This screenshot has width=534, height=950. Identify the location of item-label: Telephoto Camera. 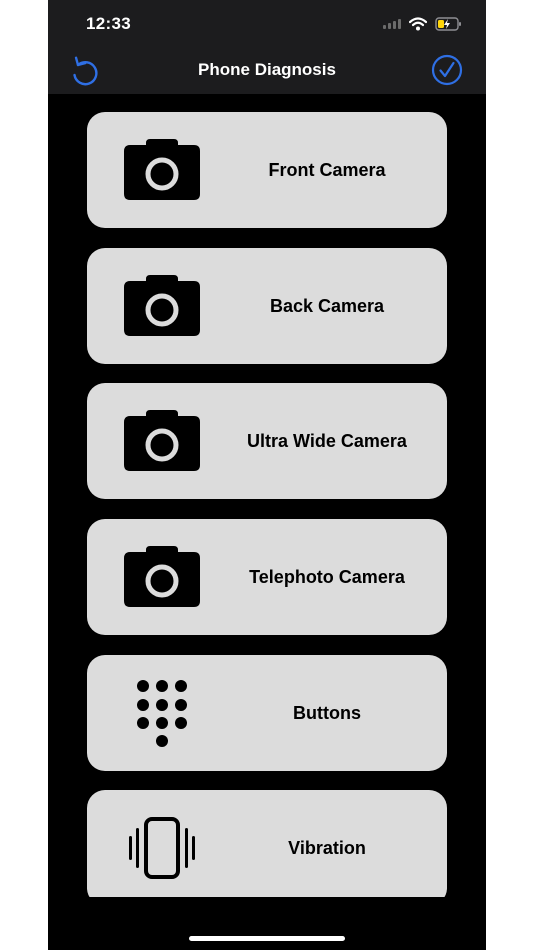
(327, 577).